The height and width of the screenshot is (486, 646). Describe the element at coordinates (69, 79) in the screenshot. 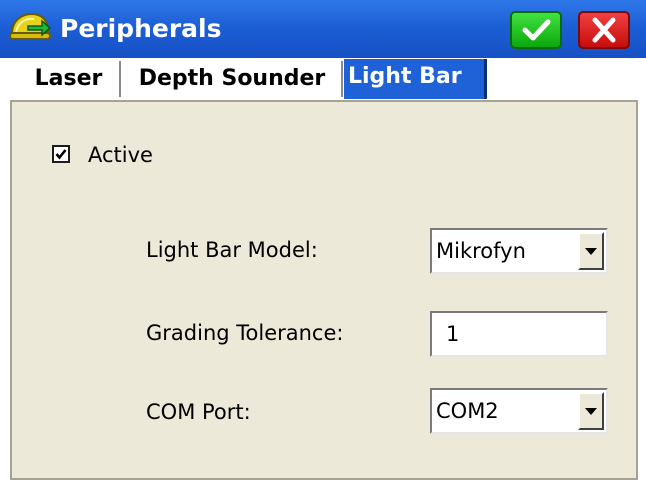

I see `tab-laser: Laser` at that location.